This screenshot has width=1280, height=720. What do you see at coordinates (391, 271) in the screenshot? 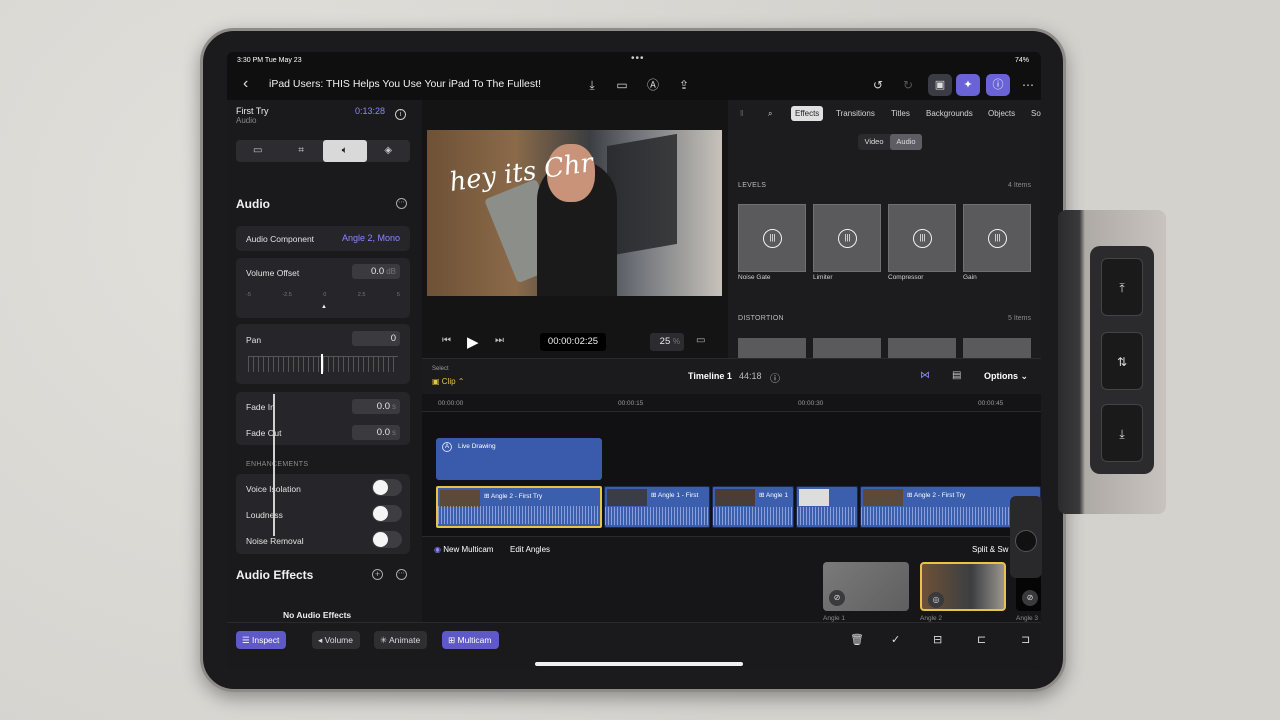
I see `volume-unit: dB` at bounding box center [391, 271].